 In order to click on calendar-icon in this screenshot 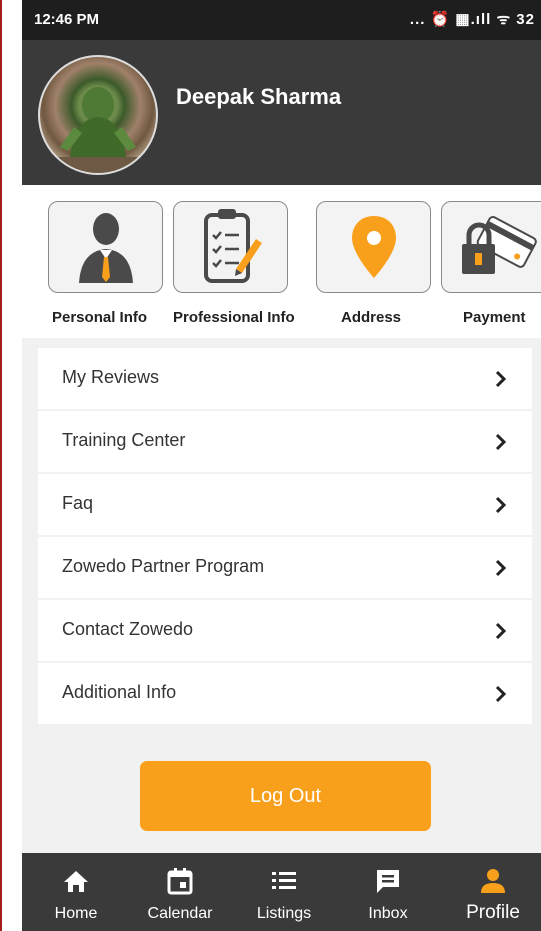, I will do `click(180, 881)`.